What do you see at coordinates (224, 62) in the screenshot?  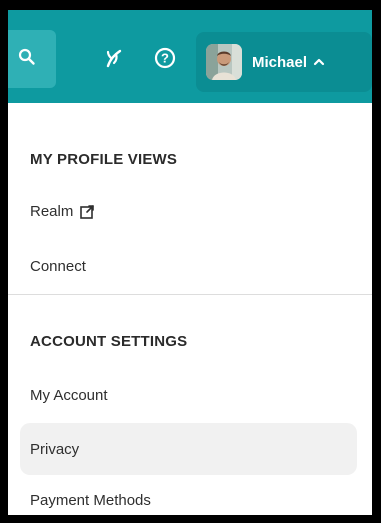 I see `avatar` at bounding box center [224, 62].